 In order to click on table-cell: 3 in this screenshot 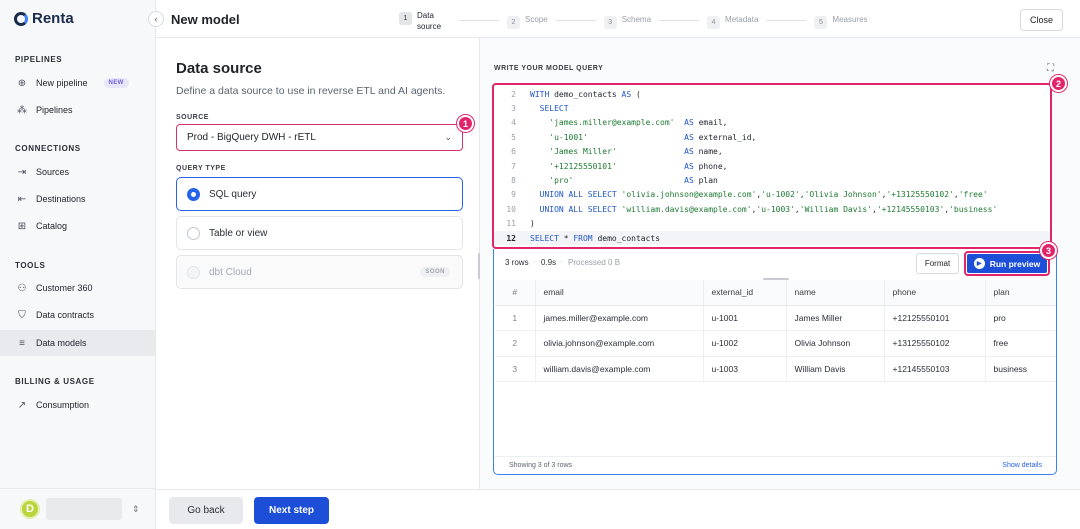, I will do `click(515, 369)`.